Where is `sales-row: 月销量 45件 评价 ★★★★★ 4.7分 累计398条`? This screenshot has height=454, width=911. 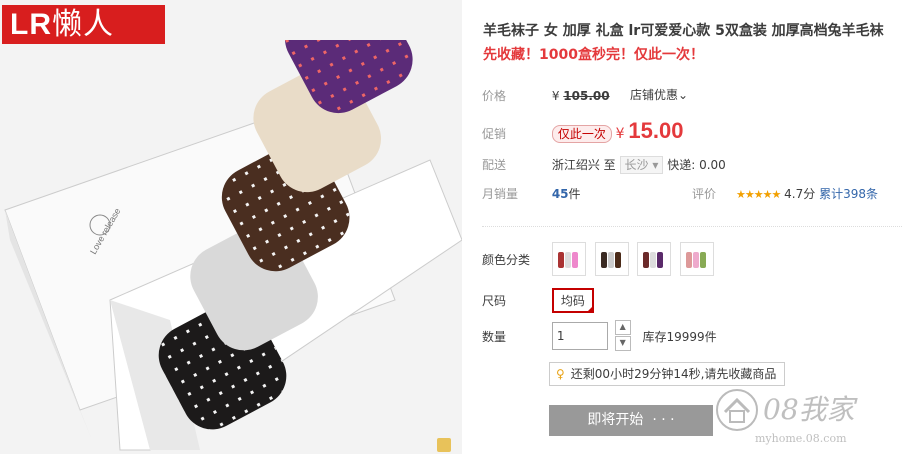
sales-row: 月销量 45件 评价 ★★★★★ 4.7分 累计398条 is located at coordinates (694, 193).